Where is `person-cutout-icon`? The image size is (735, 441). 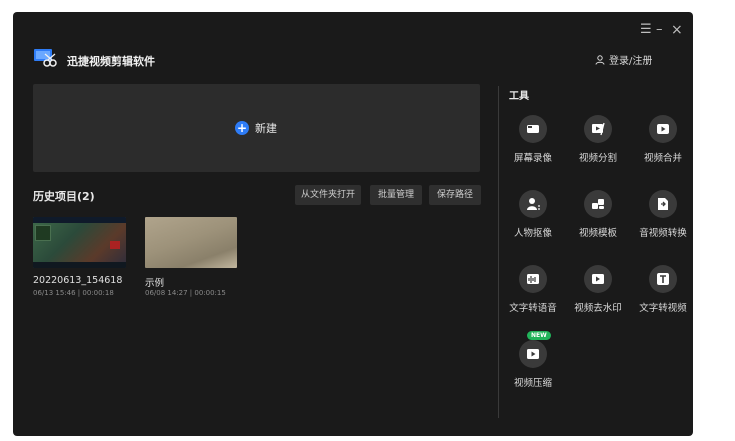 person-cutout-icon is located at coordinates (533, 204).